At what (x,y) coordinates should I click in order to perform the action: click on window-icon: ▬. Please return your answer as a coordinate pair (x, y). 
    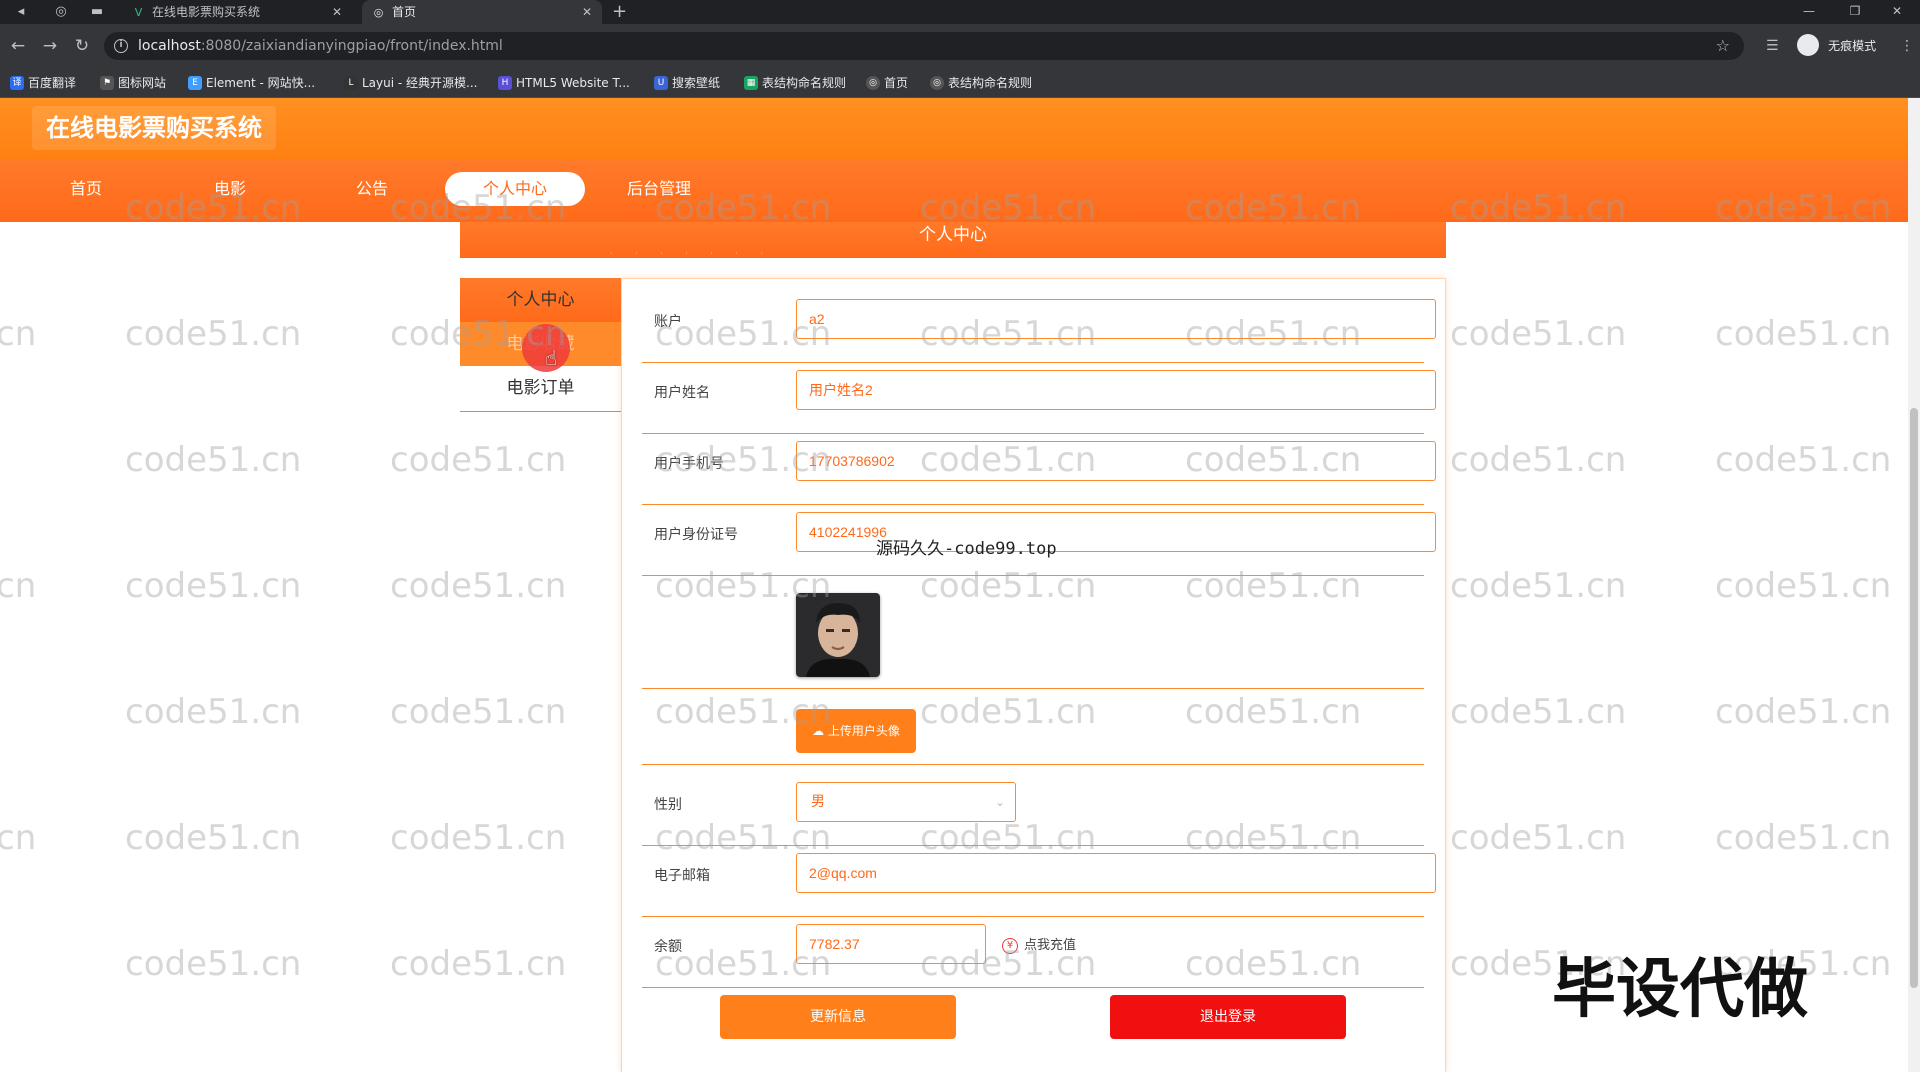
    Looking at the image, I should click on (97, 12).